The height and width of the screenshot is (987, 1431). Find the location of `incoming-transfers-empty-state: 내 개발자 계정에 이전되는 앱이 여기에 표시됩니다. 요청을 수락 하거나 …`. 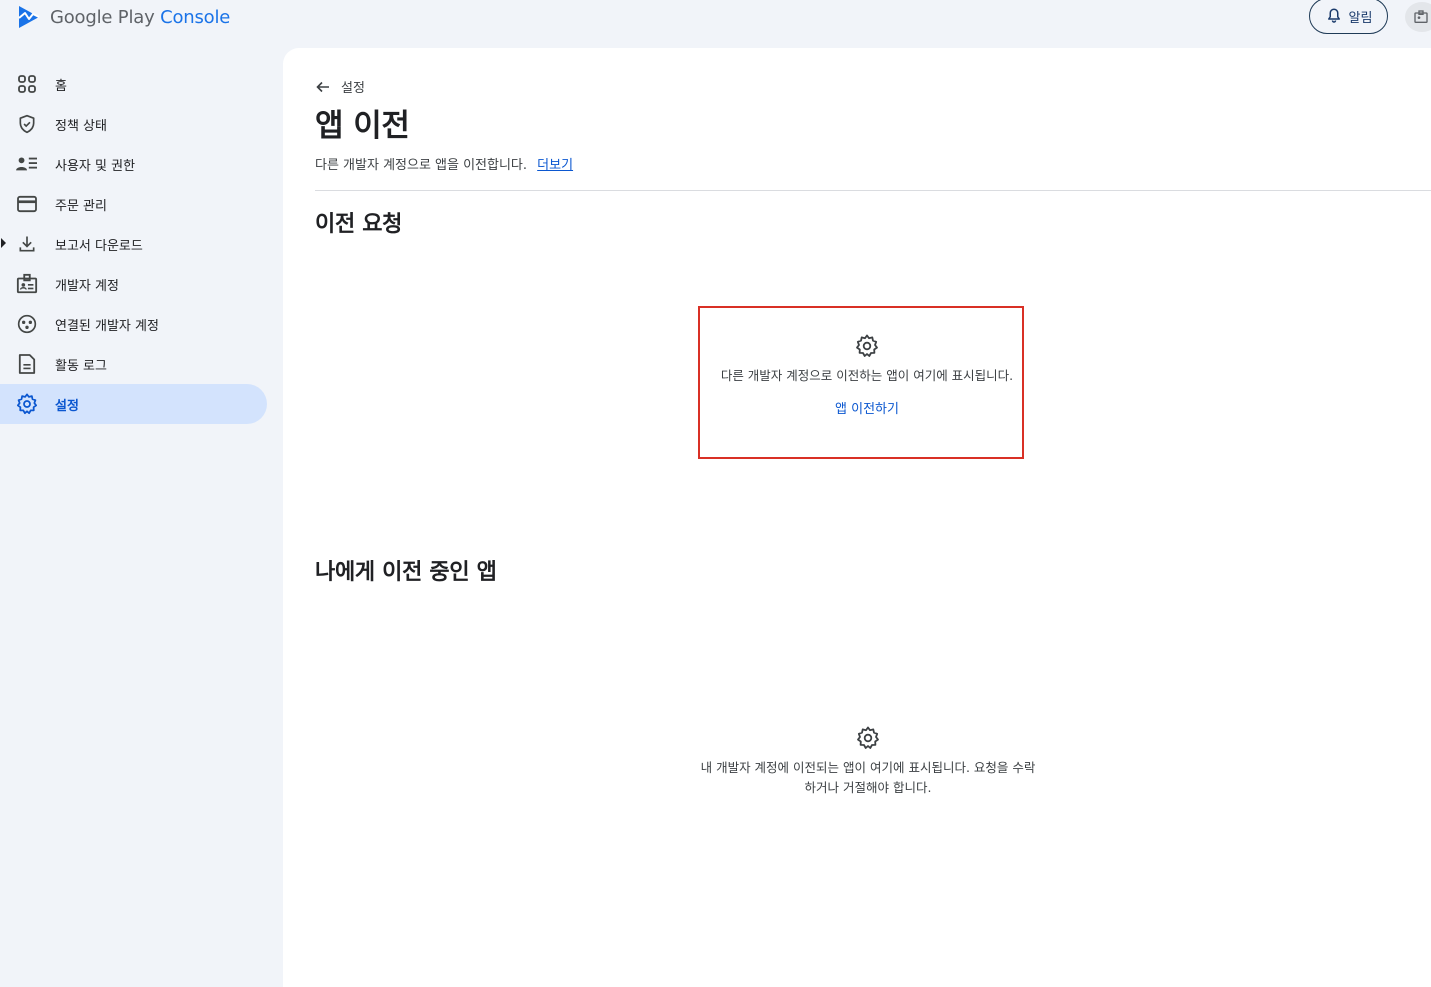

incoming-transfers-empty-state: 내 개발자 계정에 이전되는 앱이 여기에 표시됩니다. 요청을 수락 하거나 … is located at coordinates (868, 762).